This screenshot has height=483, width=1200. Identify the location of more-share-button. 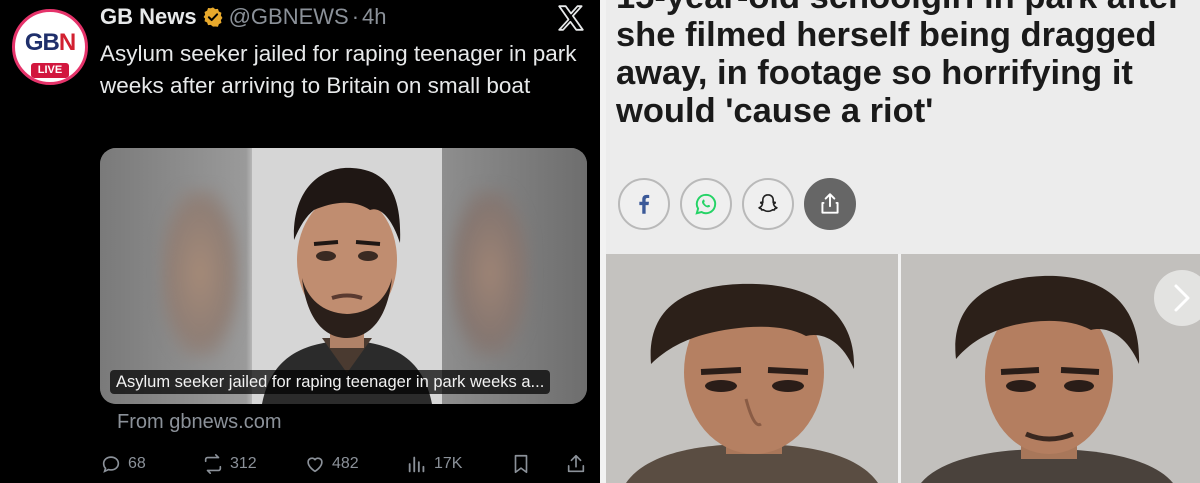
(830, 204).